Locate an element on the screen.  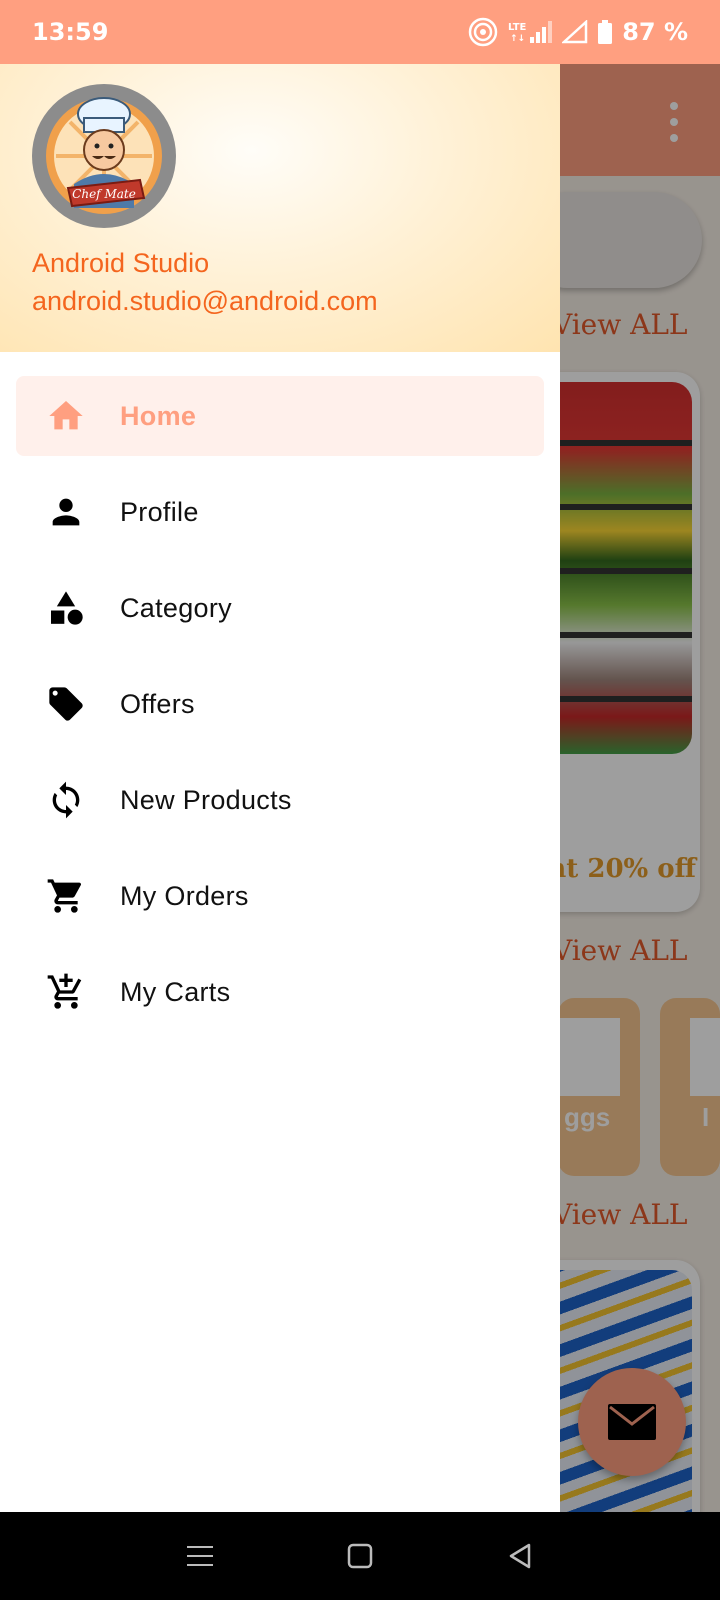
menu-item-label: My Orders is located at coordinates (184, 895).